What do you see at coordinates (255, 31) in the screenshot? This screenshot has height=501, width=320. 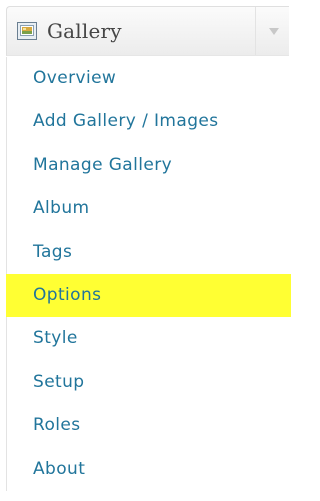 I see `header-divider` at bounding box center [255, 31].